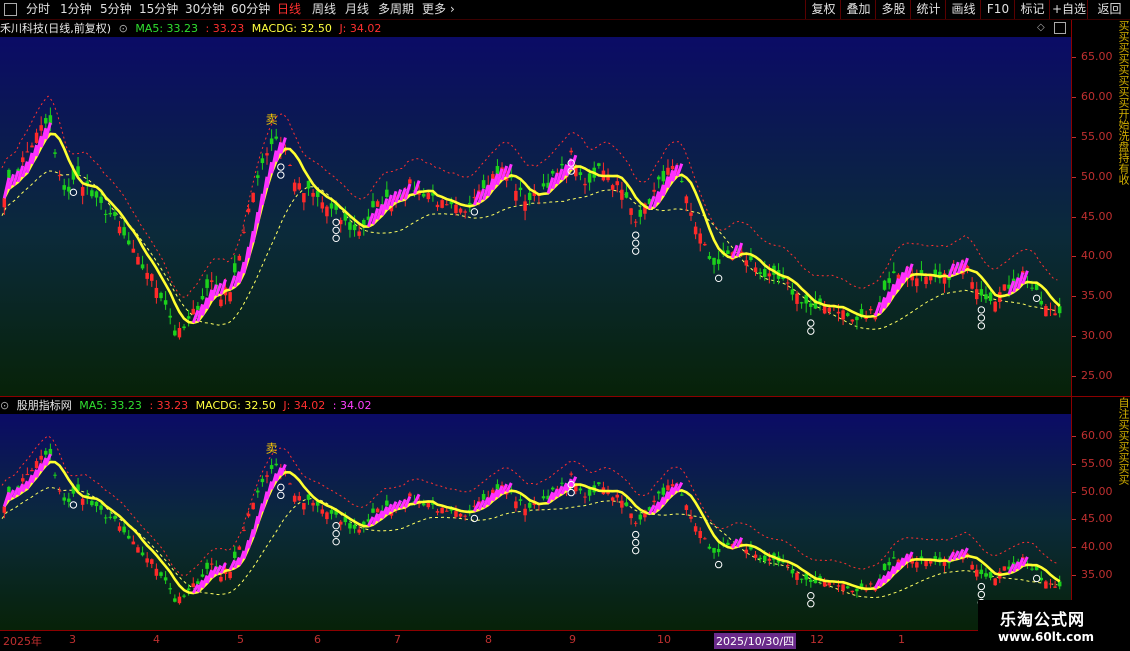 Image resolution: width=1130 pixels, height=651 pixels. I want to click on add-favorite-button: +自选, so click(1068, 9).